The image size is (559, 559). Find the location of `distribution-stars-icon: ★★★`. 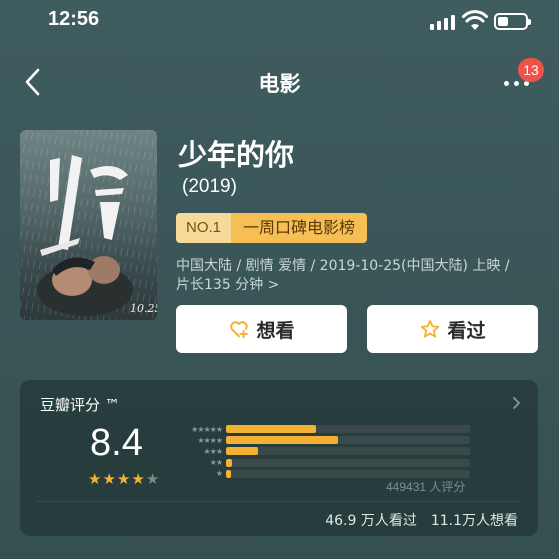

distribution-stars-icon: ★★★ is located at coordinates (213, 451).